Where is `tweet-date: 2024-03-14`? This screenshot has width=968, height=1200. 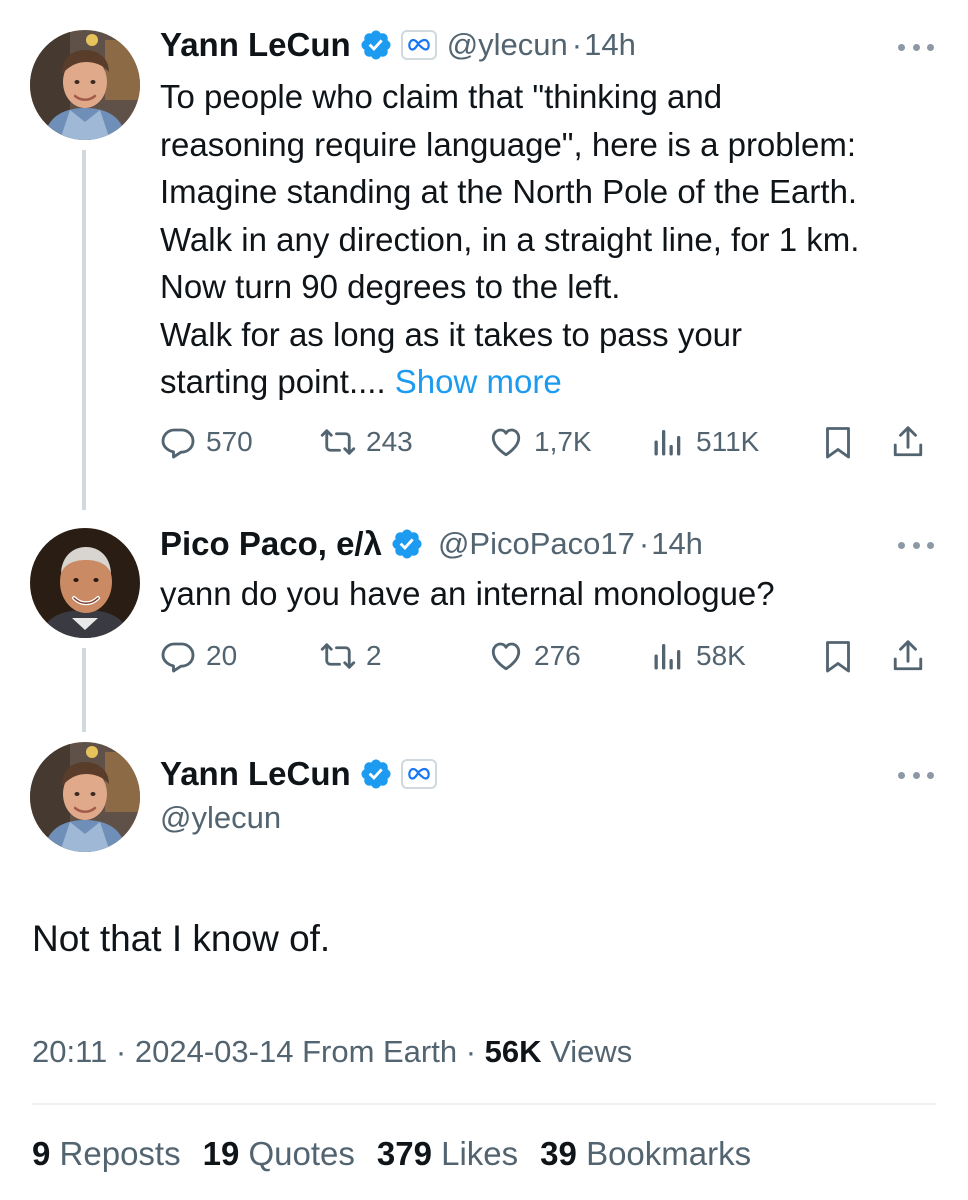
tweet-date: 2024-03-14 is located at coordinates (214, 1051).